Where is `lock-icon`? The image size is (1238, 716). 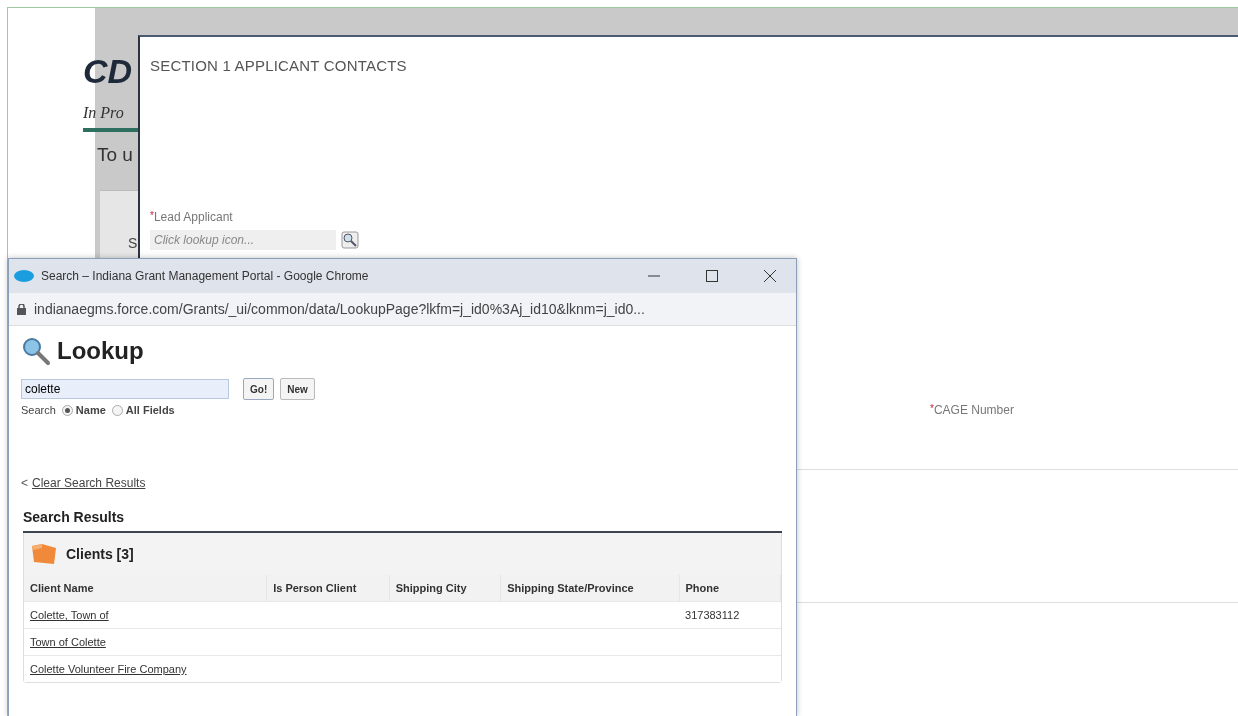 lock-icon is located at coordinates (21, 309).